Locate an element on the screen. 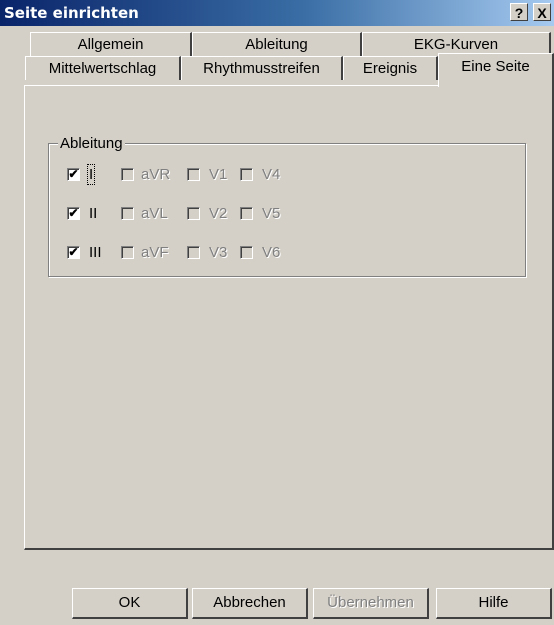  lead-v3-label: V3 is located at coordinates (218, 252).